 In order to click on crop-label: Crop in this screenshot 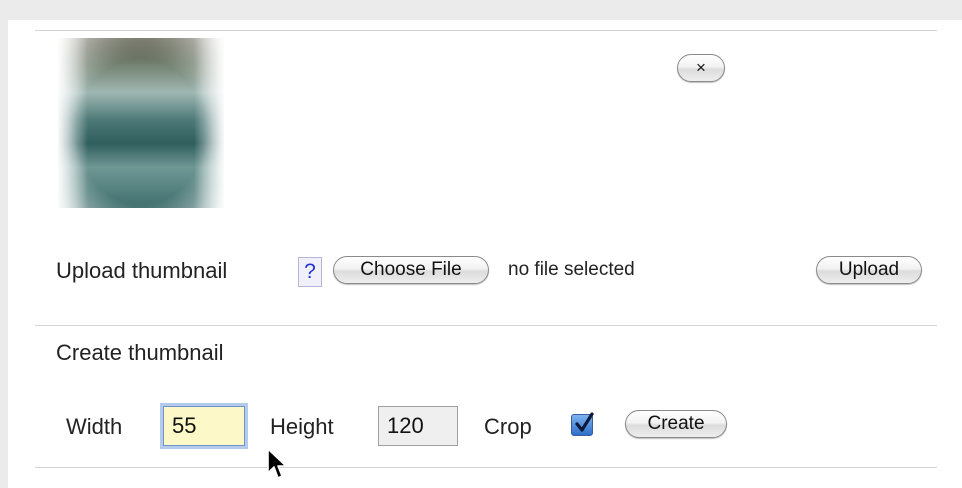, I will do `click(508, 426)`.